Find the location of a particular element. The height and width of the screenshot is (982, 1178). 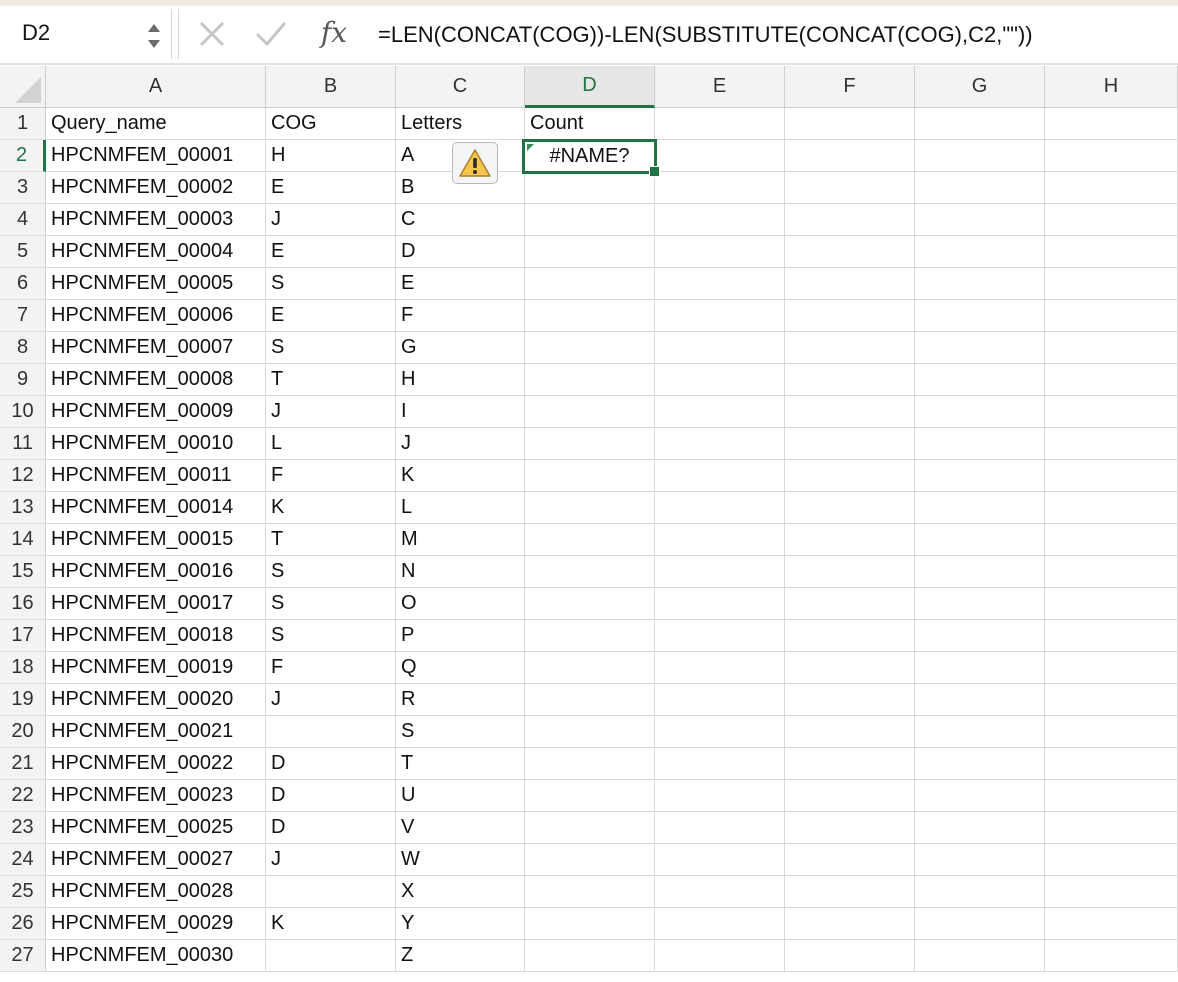

cell: HPCNMFEM_00003 is located at coordinates (156, 220).